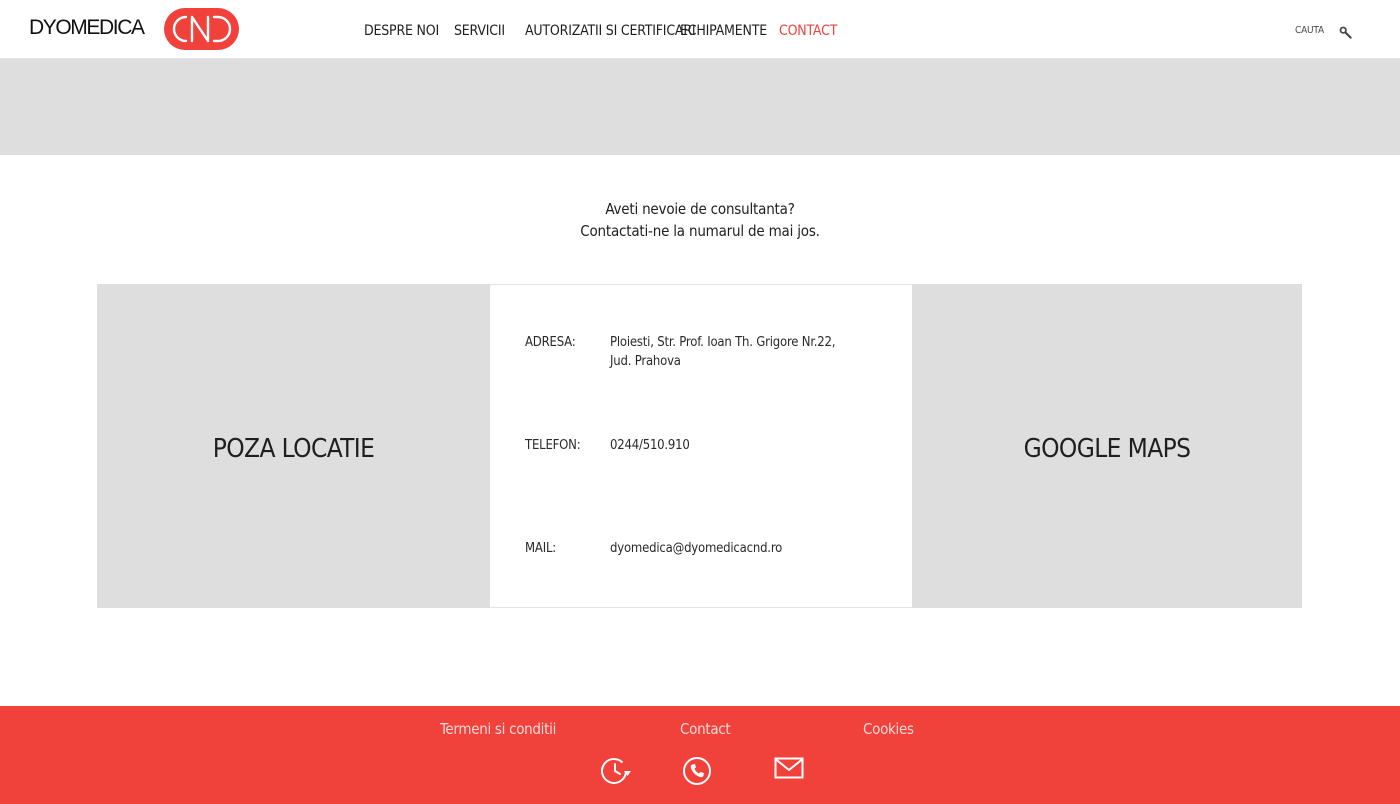 This screenshot has width=1400, height=804. What do you see at coordinates (696, 548) in the screenshot?
I see `mail-value: dyomedica@dyomedicacnd.ro` at bounding box center [696, 548].